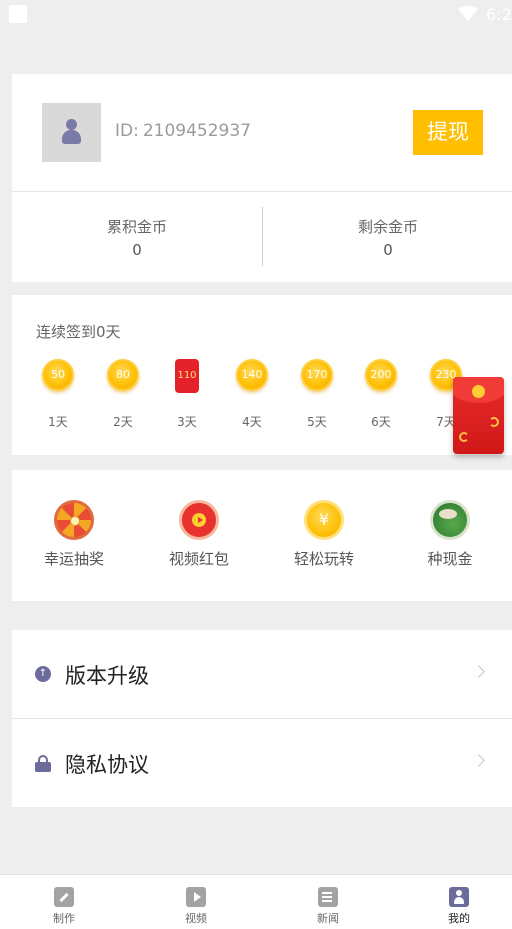  I want to click on grow-cash-icon, so click(450, 520).